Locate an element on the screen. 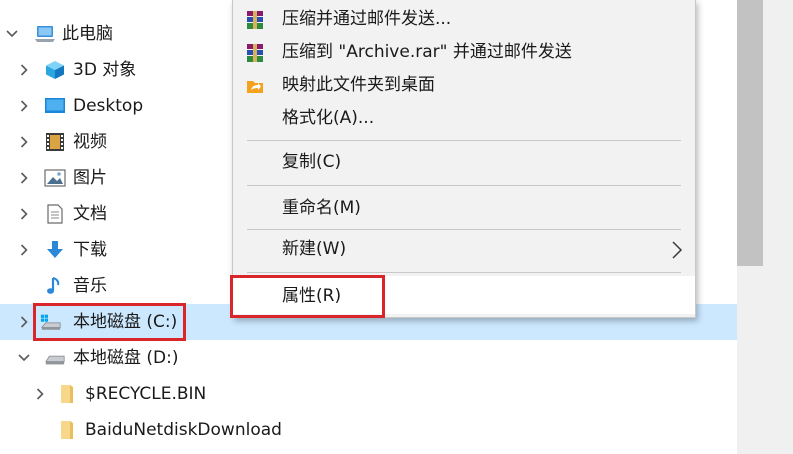  pictures-icon is located at coordinates (55, 178).